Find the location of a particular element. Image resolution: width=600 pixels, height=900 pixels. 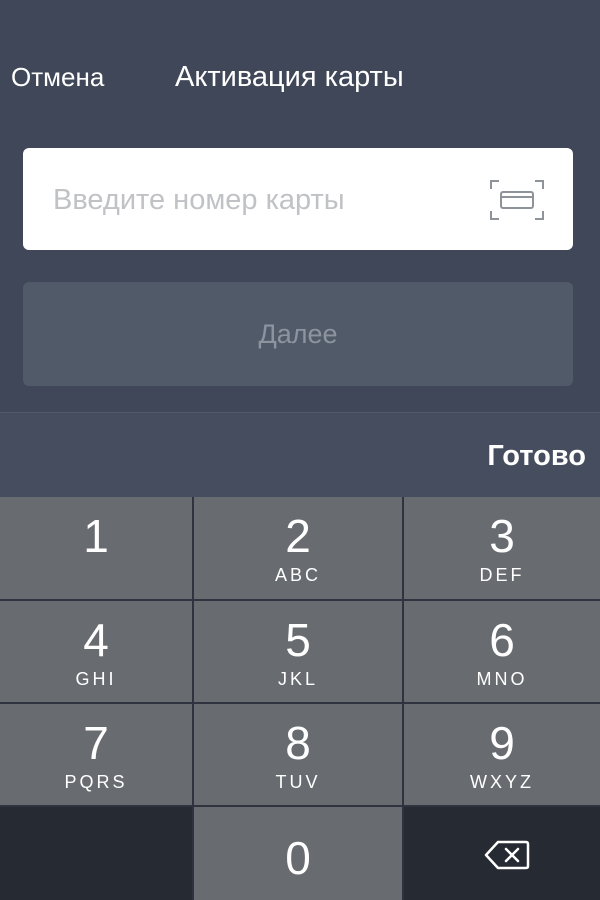

delete-key is located at coordinates (502, 853).